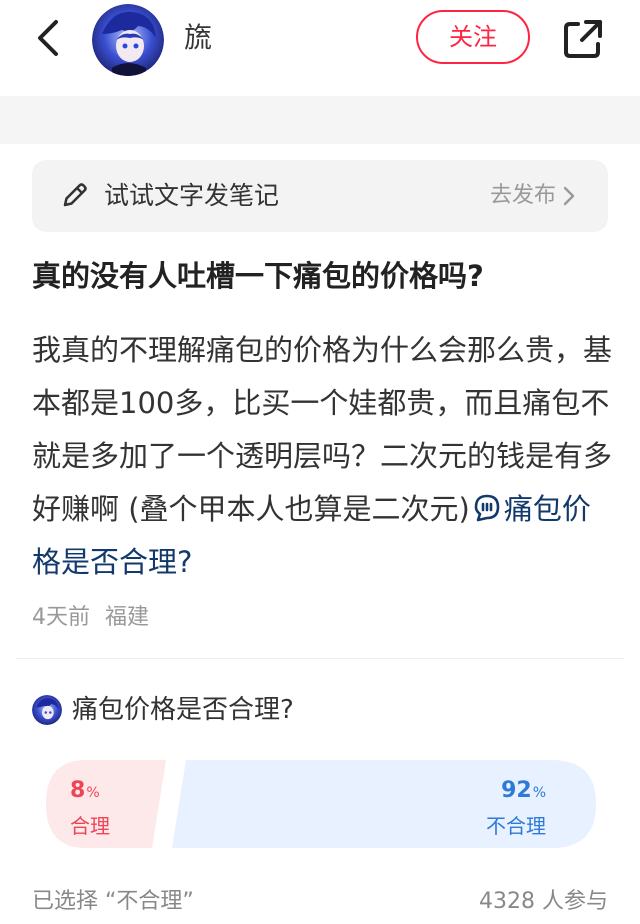  What do you see at coordinates (192, 195) in the screenshot?
I see `note-prompt-text: 试试文字发笔记` at bounding box center [192, 195].